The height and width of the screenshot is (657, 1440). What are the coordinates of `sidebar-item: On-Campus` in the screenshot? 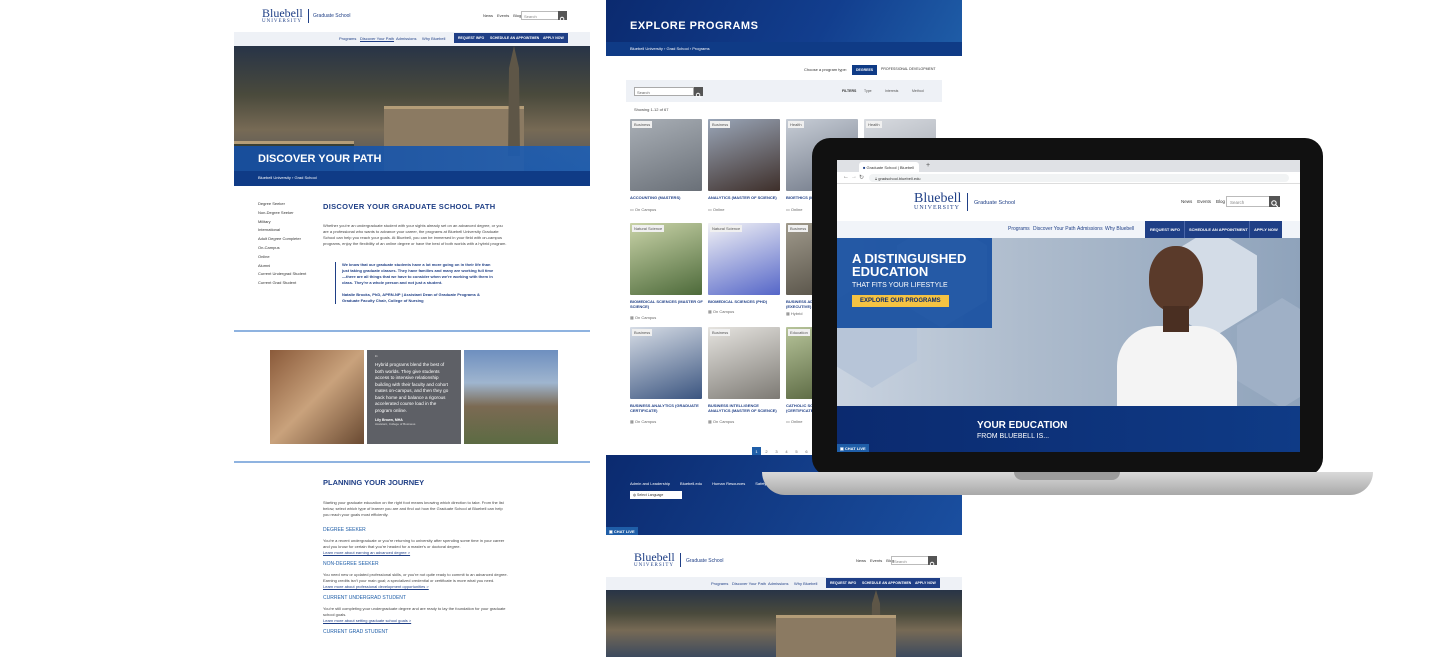 It's located at (293, 249).